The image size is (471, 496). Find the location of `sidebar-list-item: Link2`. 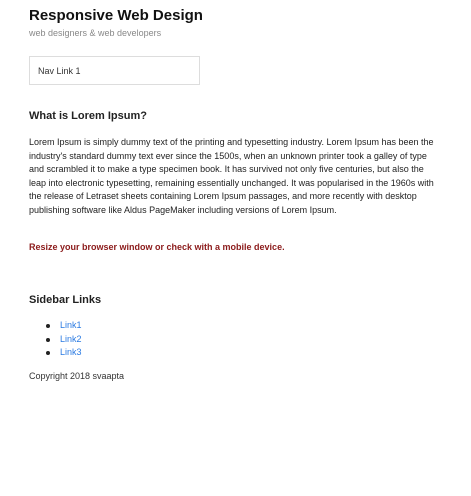

sidebar-list-item: Link2 is located at coordinates (55, 340).